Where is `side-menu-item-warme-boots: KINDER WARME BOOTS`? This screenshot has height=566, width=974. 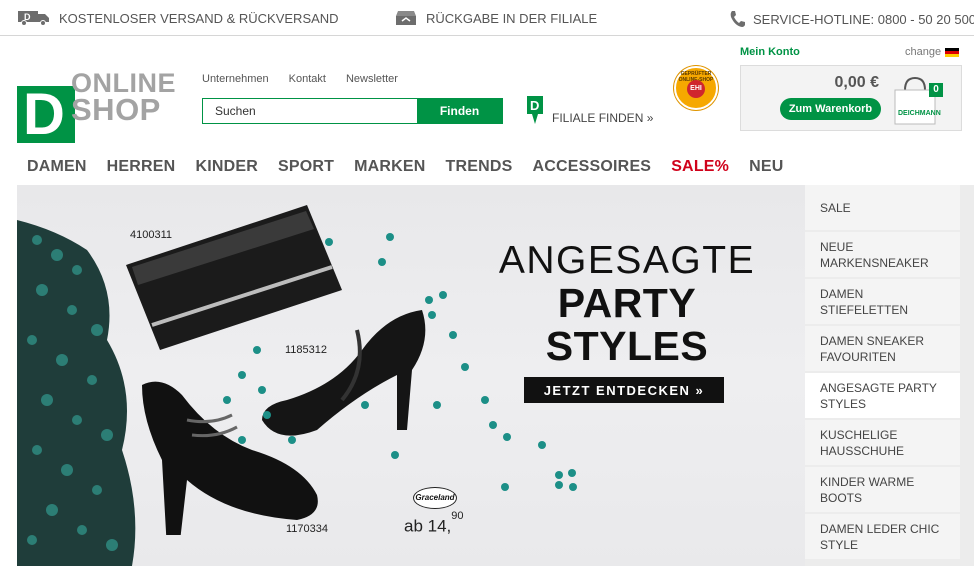 side-menu-item-warme-boots: KINDER WARME BOOTS is located at coordinates (882, 489).